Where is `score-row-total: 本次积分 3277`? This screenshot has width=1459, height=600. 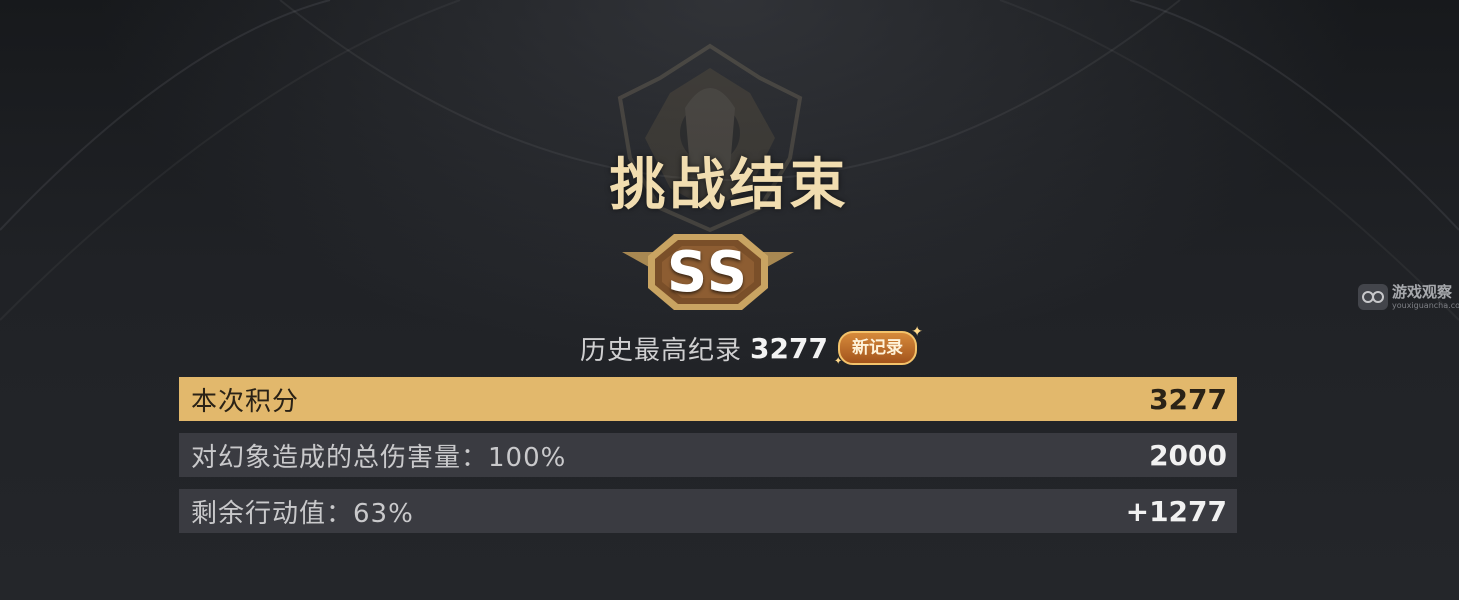
score-row-total: 本次积分 3277 is located at coordinates (708, 399).